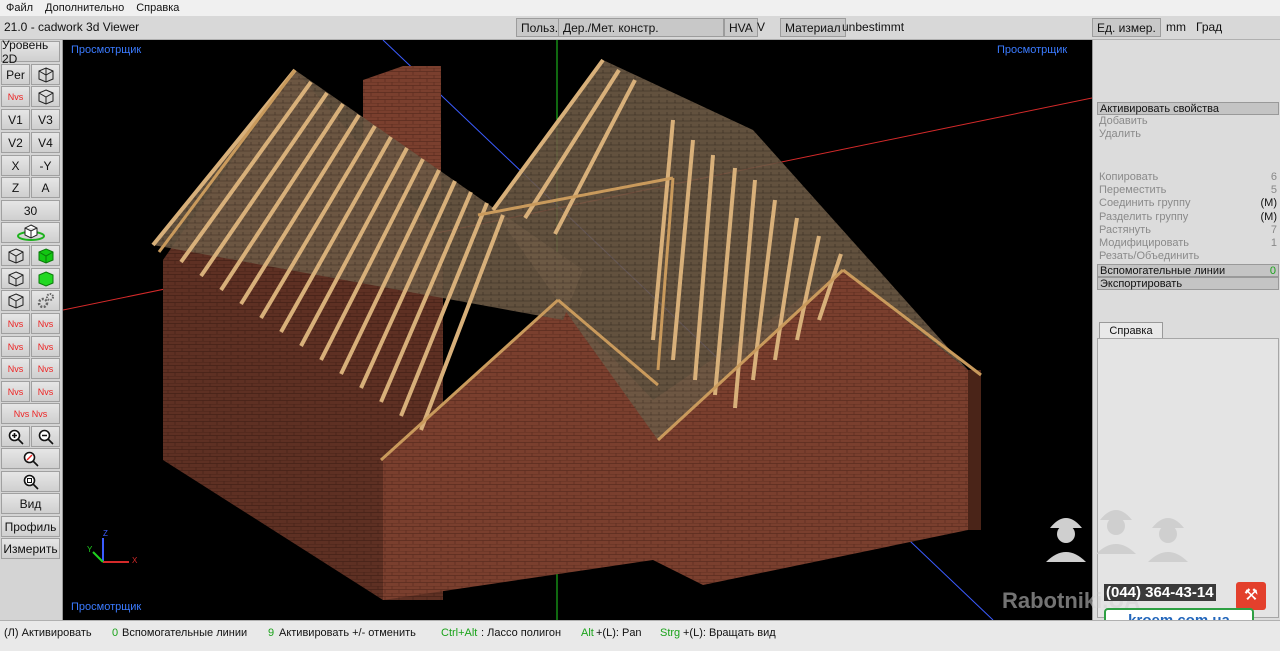 This screenshot has height=651, width=1280. What do you see at coordinates (15, 74) in the screenshot?
I see `perspective-button: Per` at bounding box center [15, 74].